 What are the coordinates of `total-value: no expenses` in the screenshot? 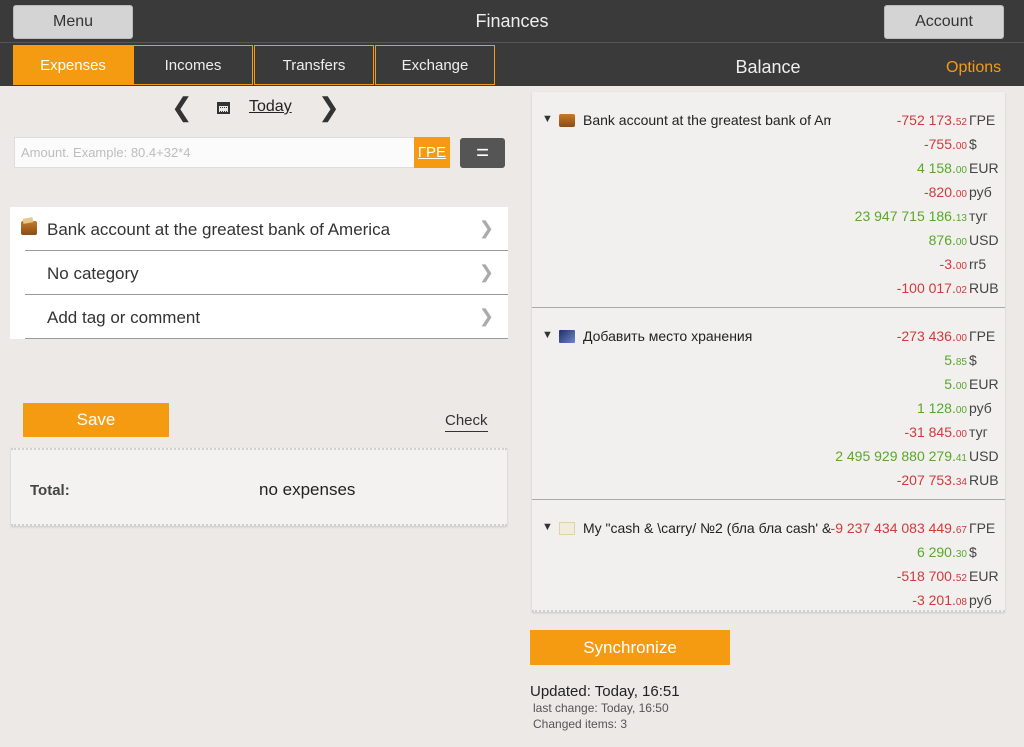 It's located at (307, 489).